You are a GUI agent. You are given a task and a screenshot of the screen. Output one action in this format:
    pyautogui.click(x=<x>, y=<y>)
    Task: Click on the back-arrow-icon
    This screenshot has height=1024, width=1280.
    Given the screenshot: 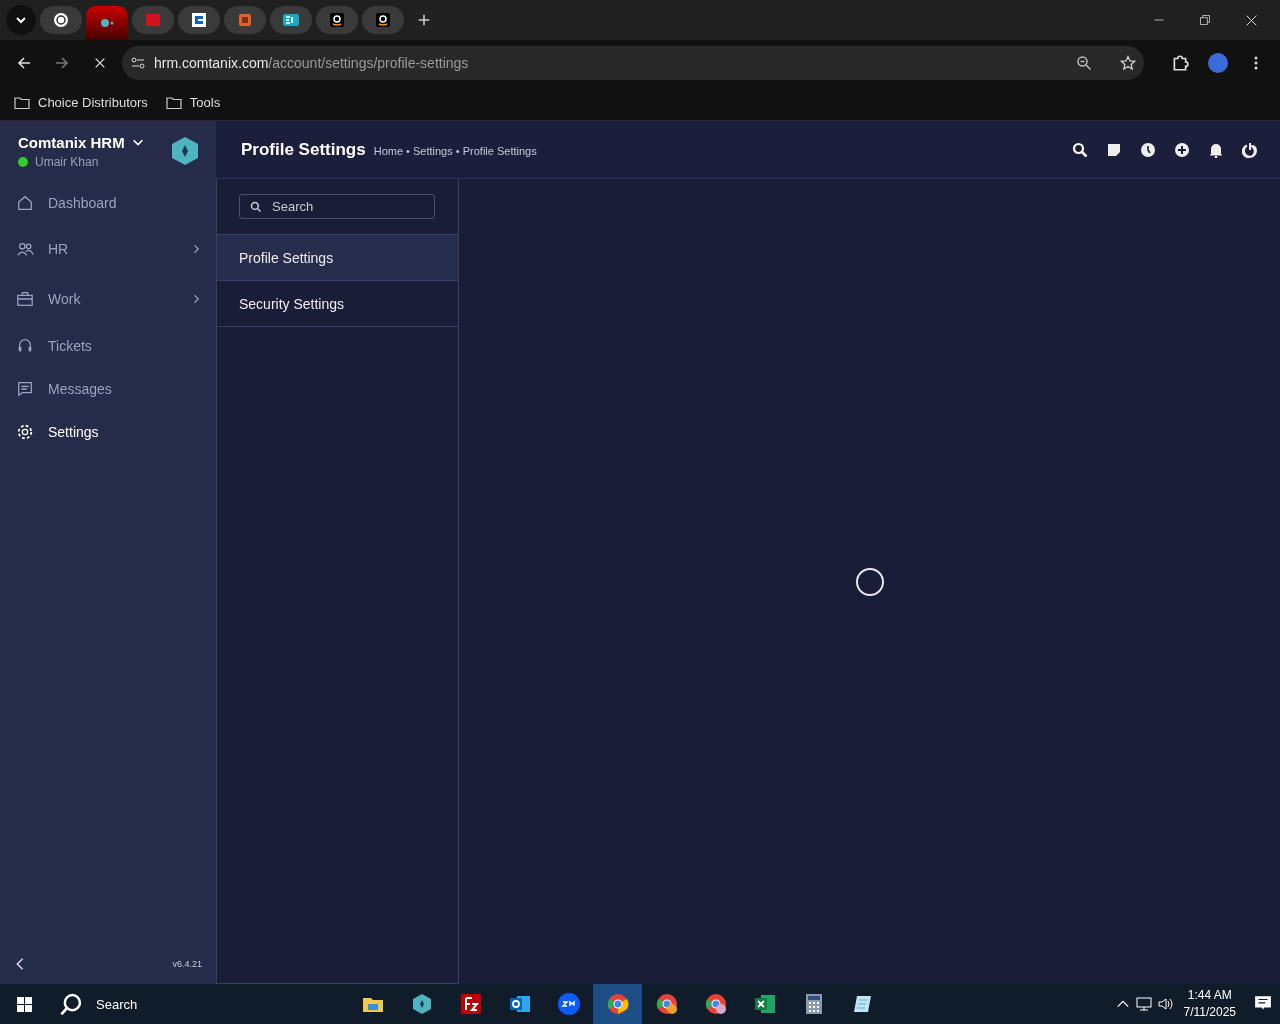 What is the action you would take?
    pyautogui.click(x=24, y=62)
    